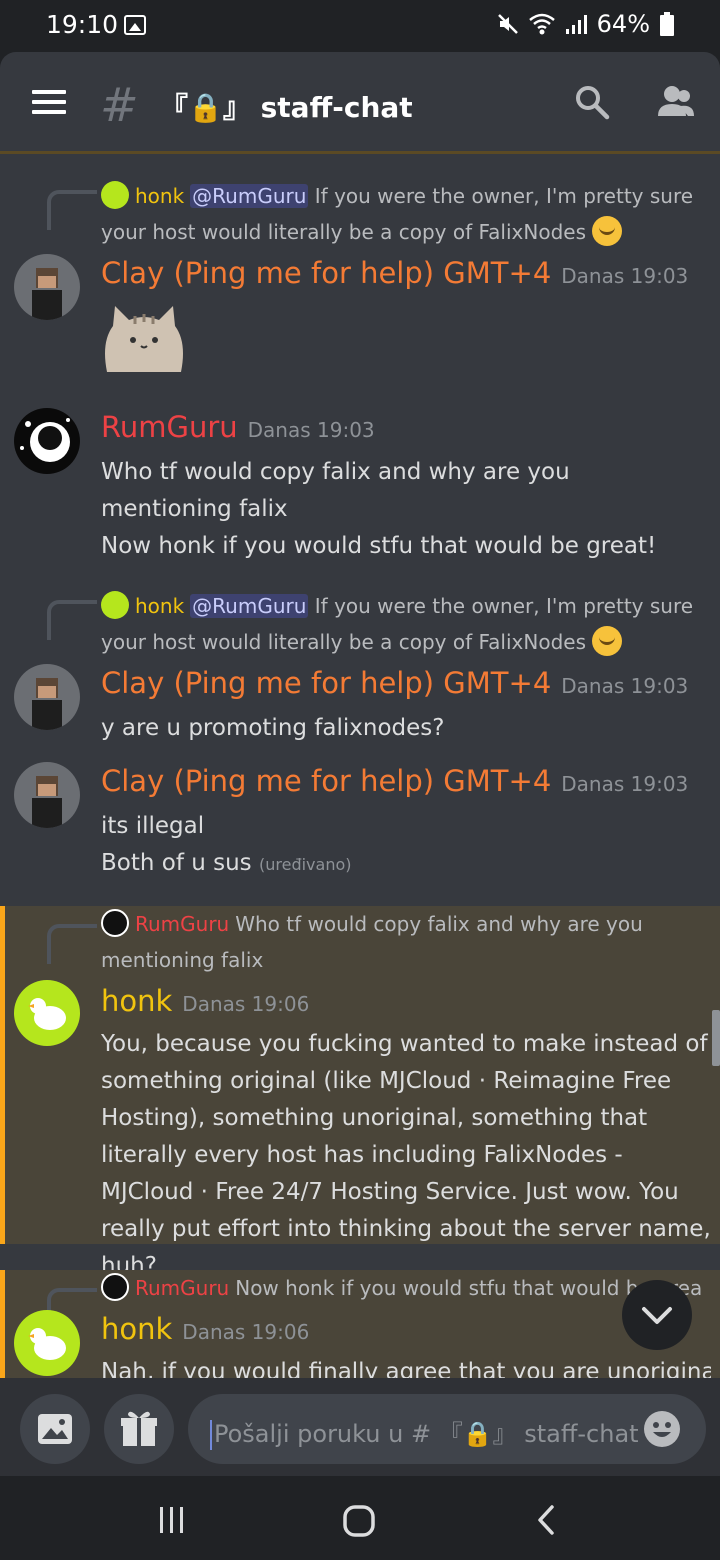 The height and width of the screenshot is (1560, 720). I want to click on channel-header: # 『🔒』 staff-chat, so click(360, 102).